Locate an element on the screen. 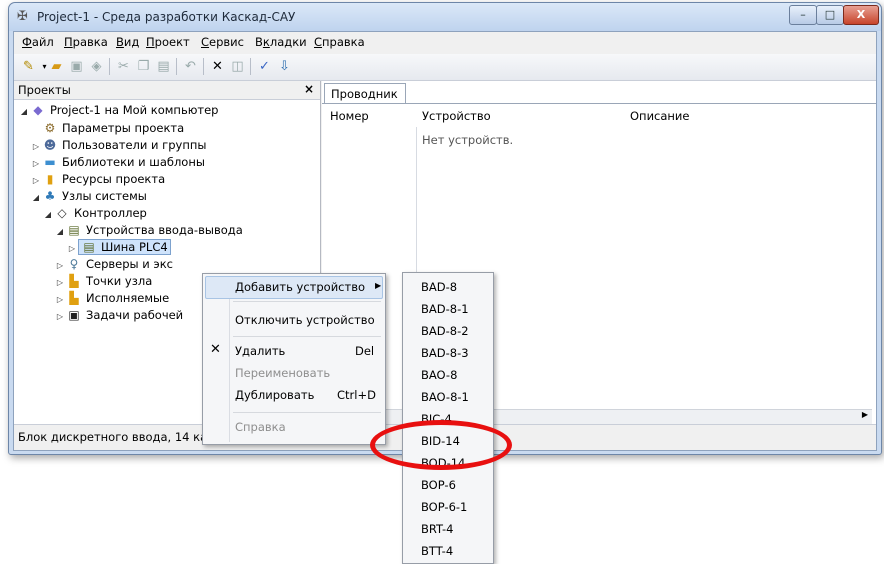  settings-icon: ⚙ is located at coordinates (50, 128).